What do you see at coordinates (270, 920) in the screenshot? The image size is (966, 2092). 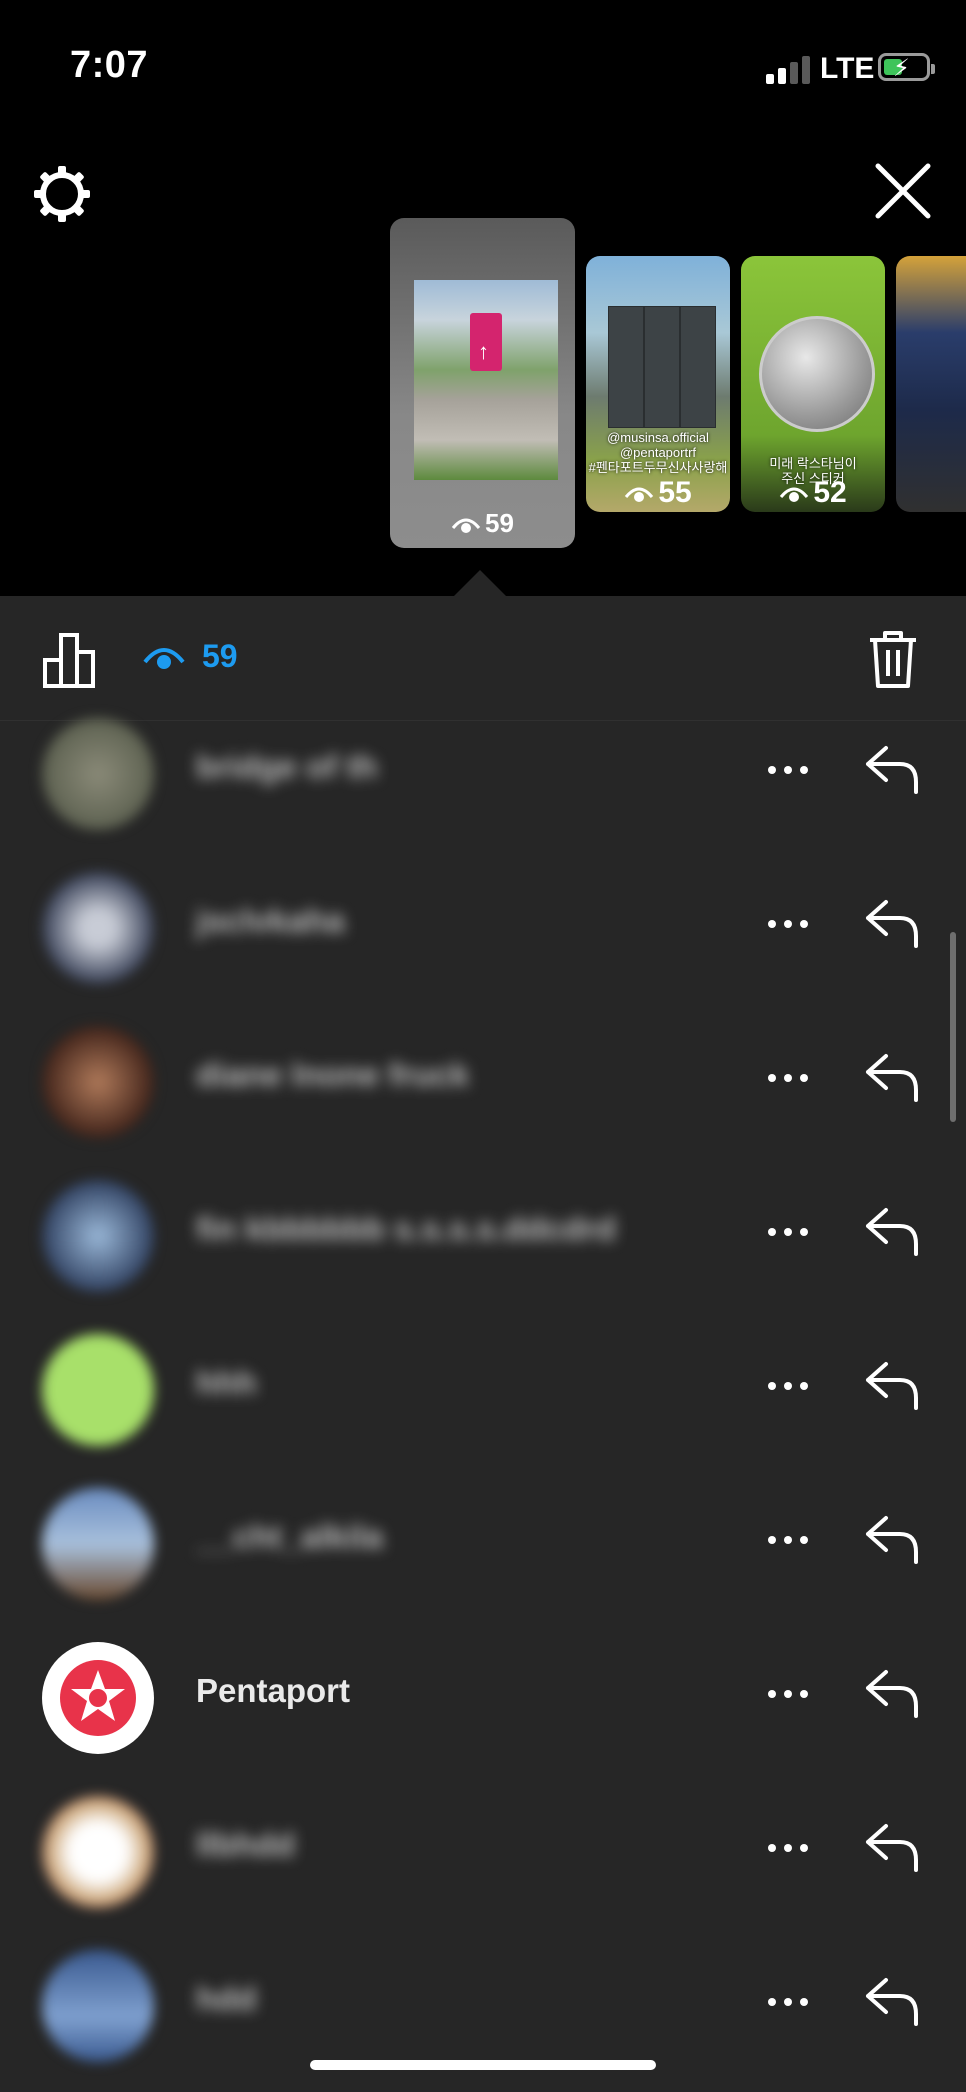 I see `viewer-name: jsclvkaha` at bounding box center [270, 920].